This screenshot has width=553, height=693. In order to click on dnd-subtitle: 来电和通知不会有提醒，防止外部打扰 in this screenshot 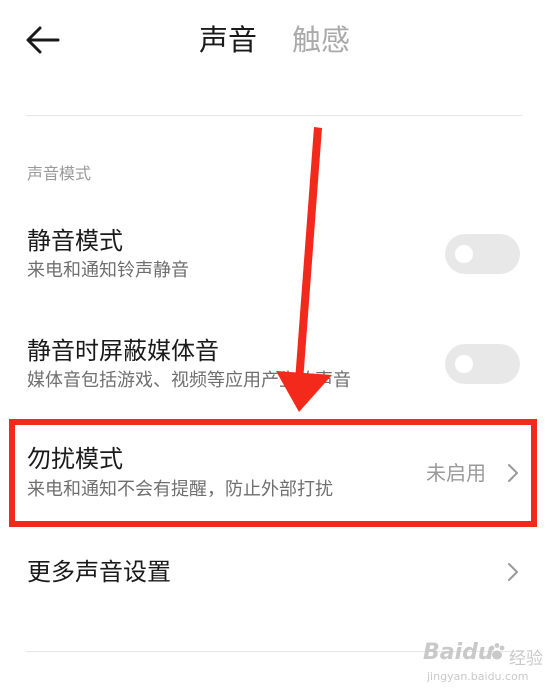, I will do `click(180, 489)`.